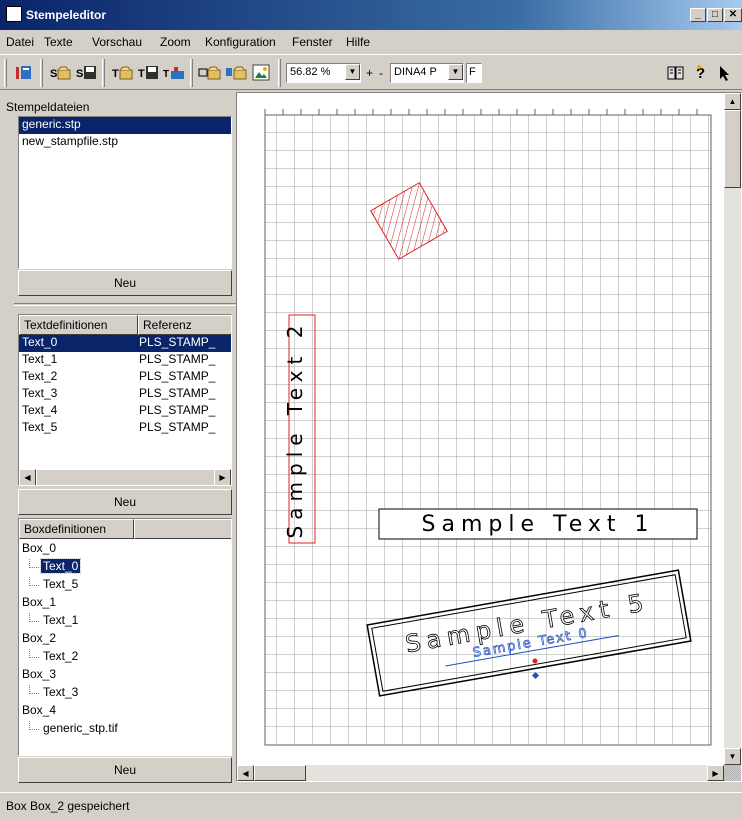  What do you see at coordinates (295, 429) in the screenshot?
I see `sample-text-2: Sample Text 2` at bounding box center [295, 429].